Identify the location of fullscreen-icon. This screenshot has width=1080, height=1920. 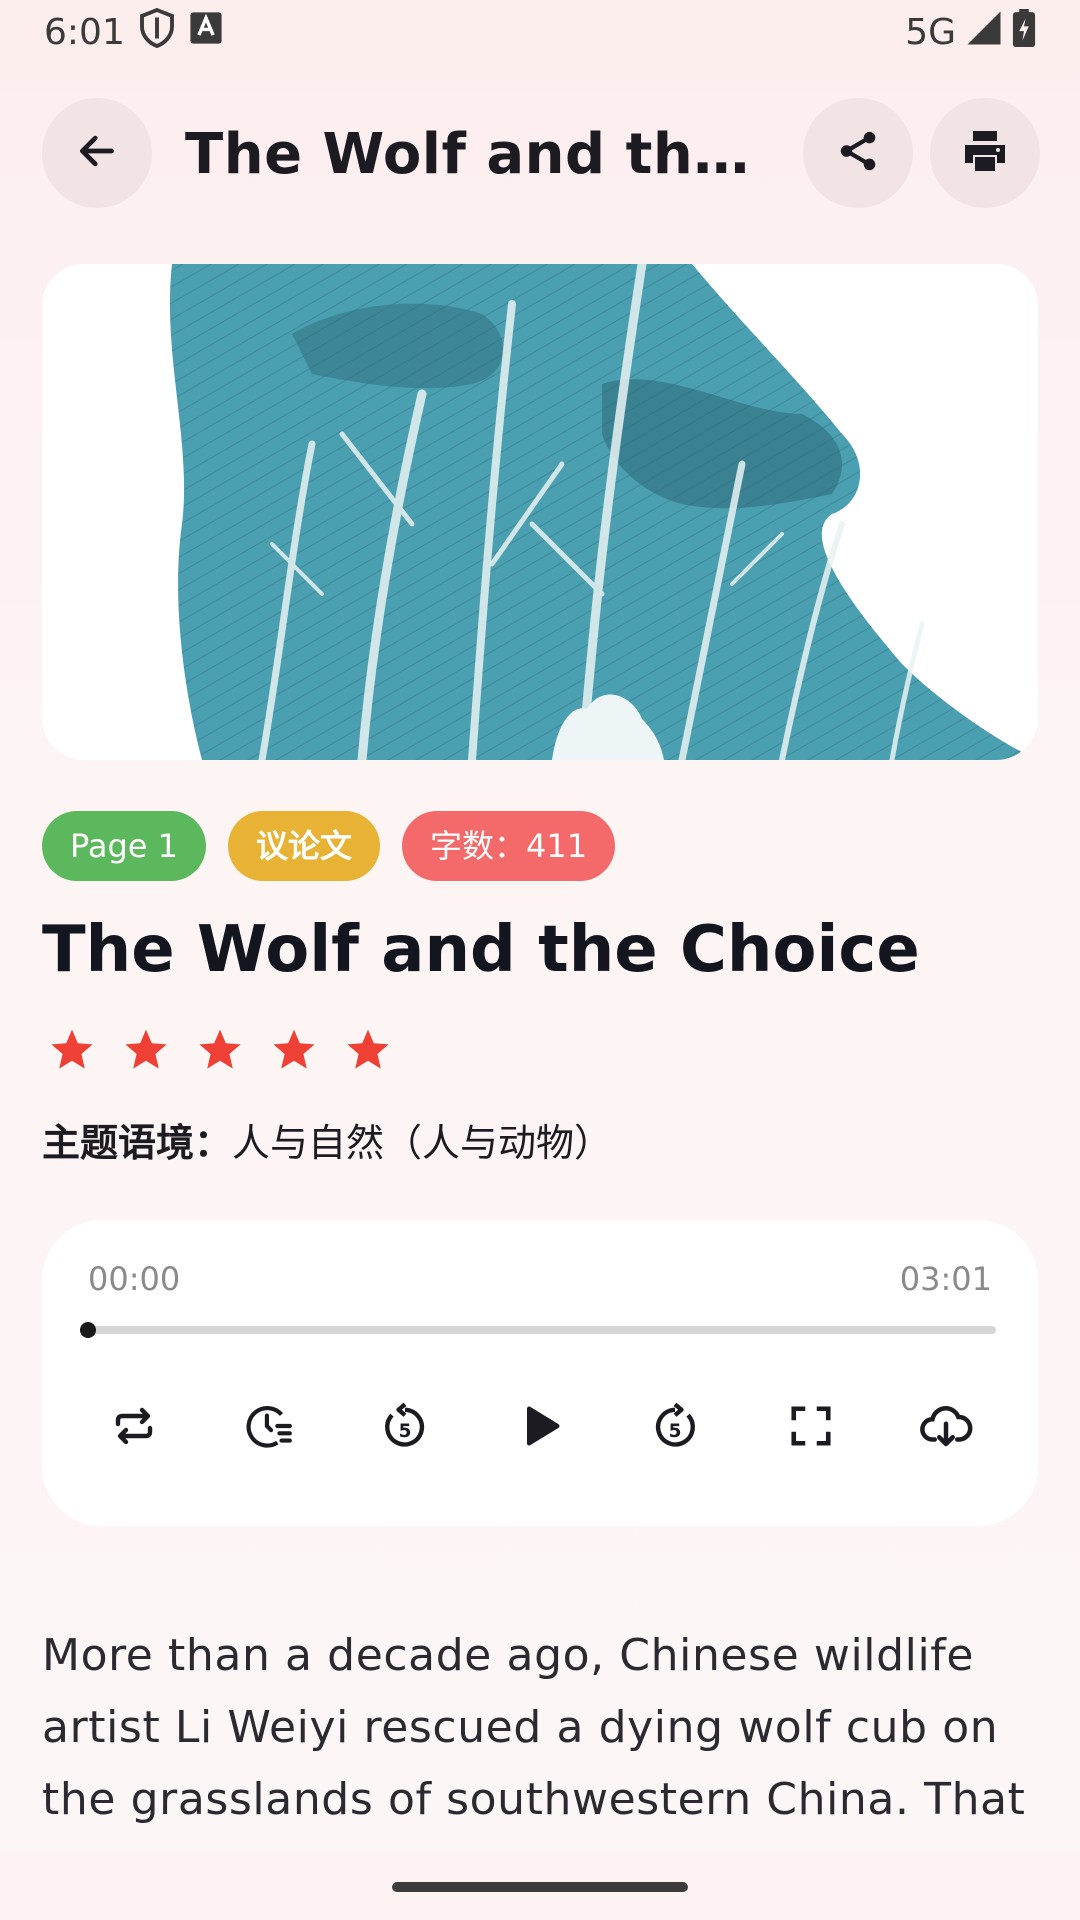
(811, 1428).